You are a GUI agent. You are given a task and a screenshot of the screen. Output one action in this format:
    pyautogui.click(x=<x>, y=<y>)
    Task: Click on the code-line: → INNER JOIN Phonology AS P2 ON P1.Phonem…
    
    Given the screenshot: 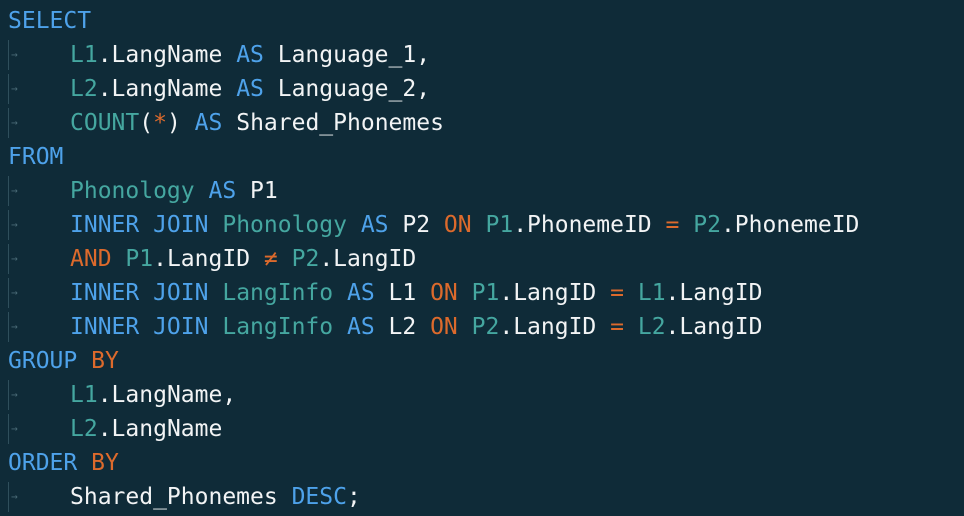 What is the action you would take?
    pyautogui.click(x=429, y=225)
    